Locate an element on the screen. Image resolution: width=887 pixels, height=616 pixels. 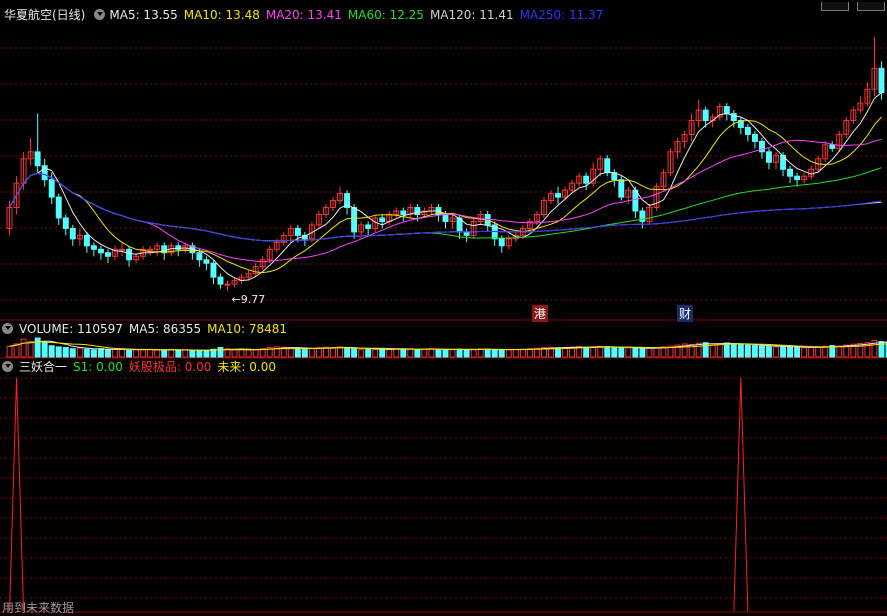
restore-button is located at coordinates (835, 6).